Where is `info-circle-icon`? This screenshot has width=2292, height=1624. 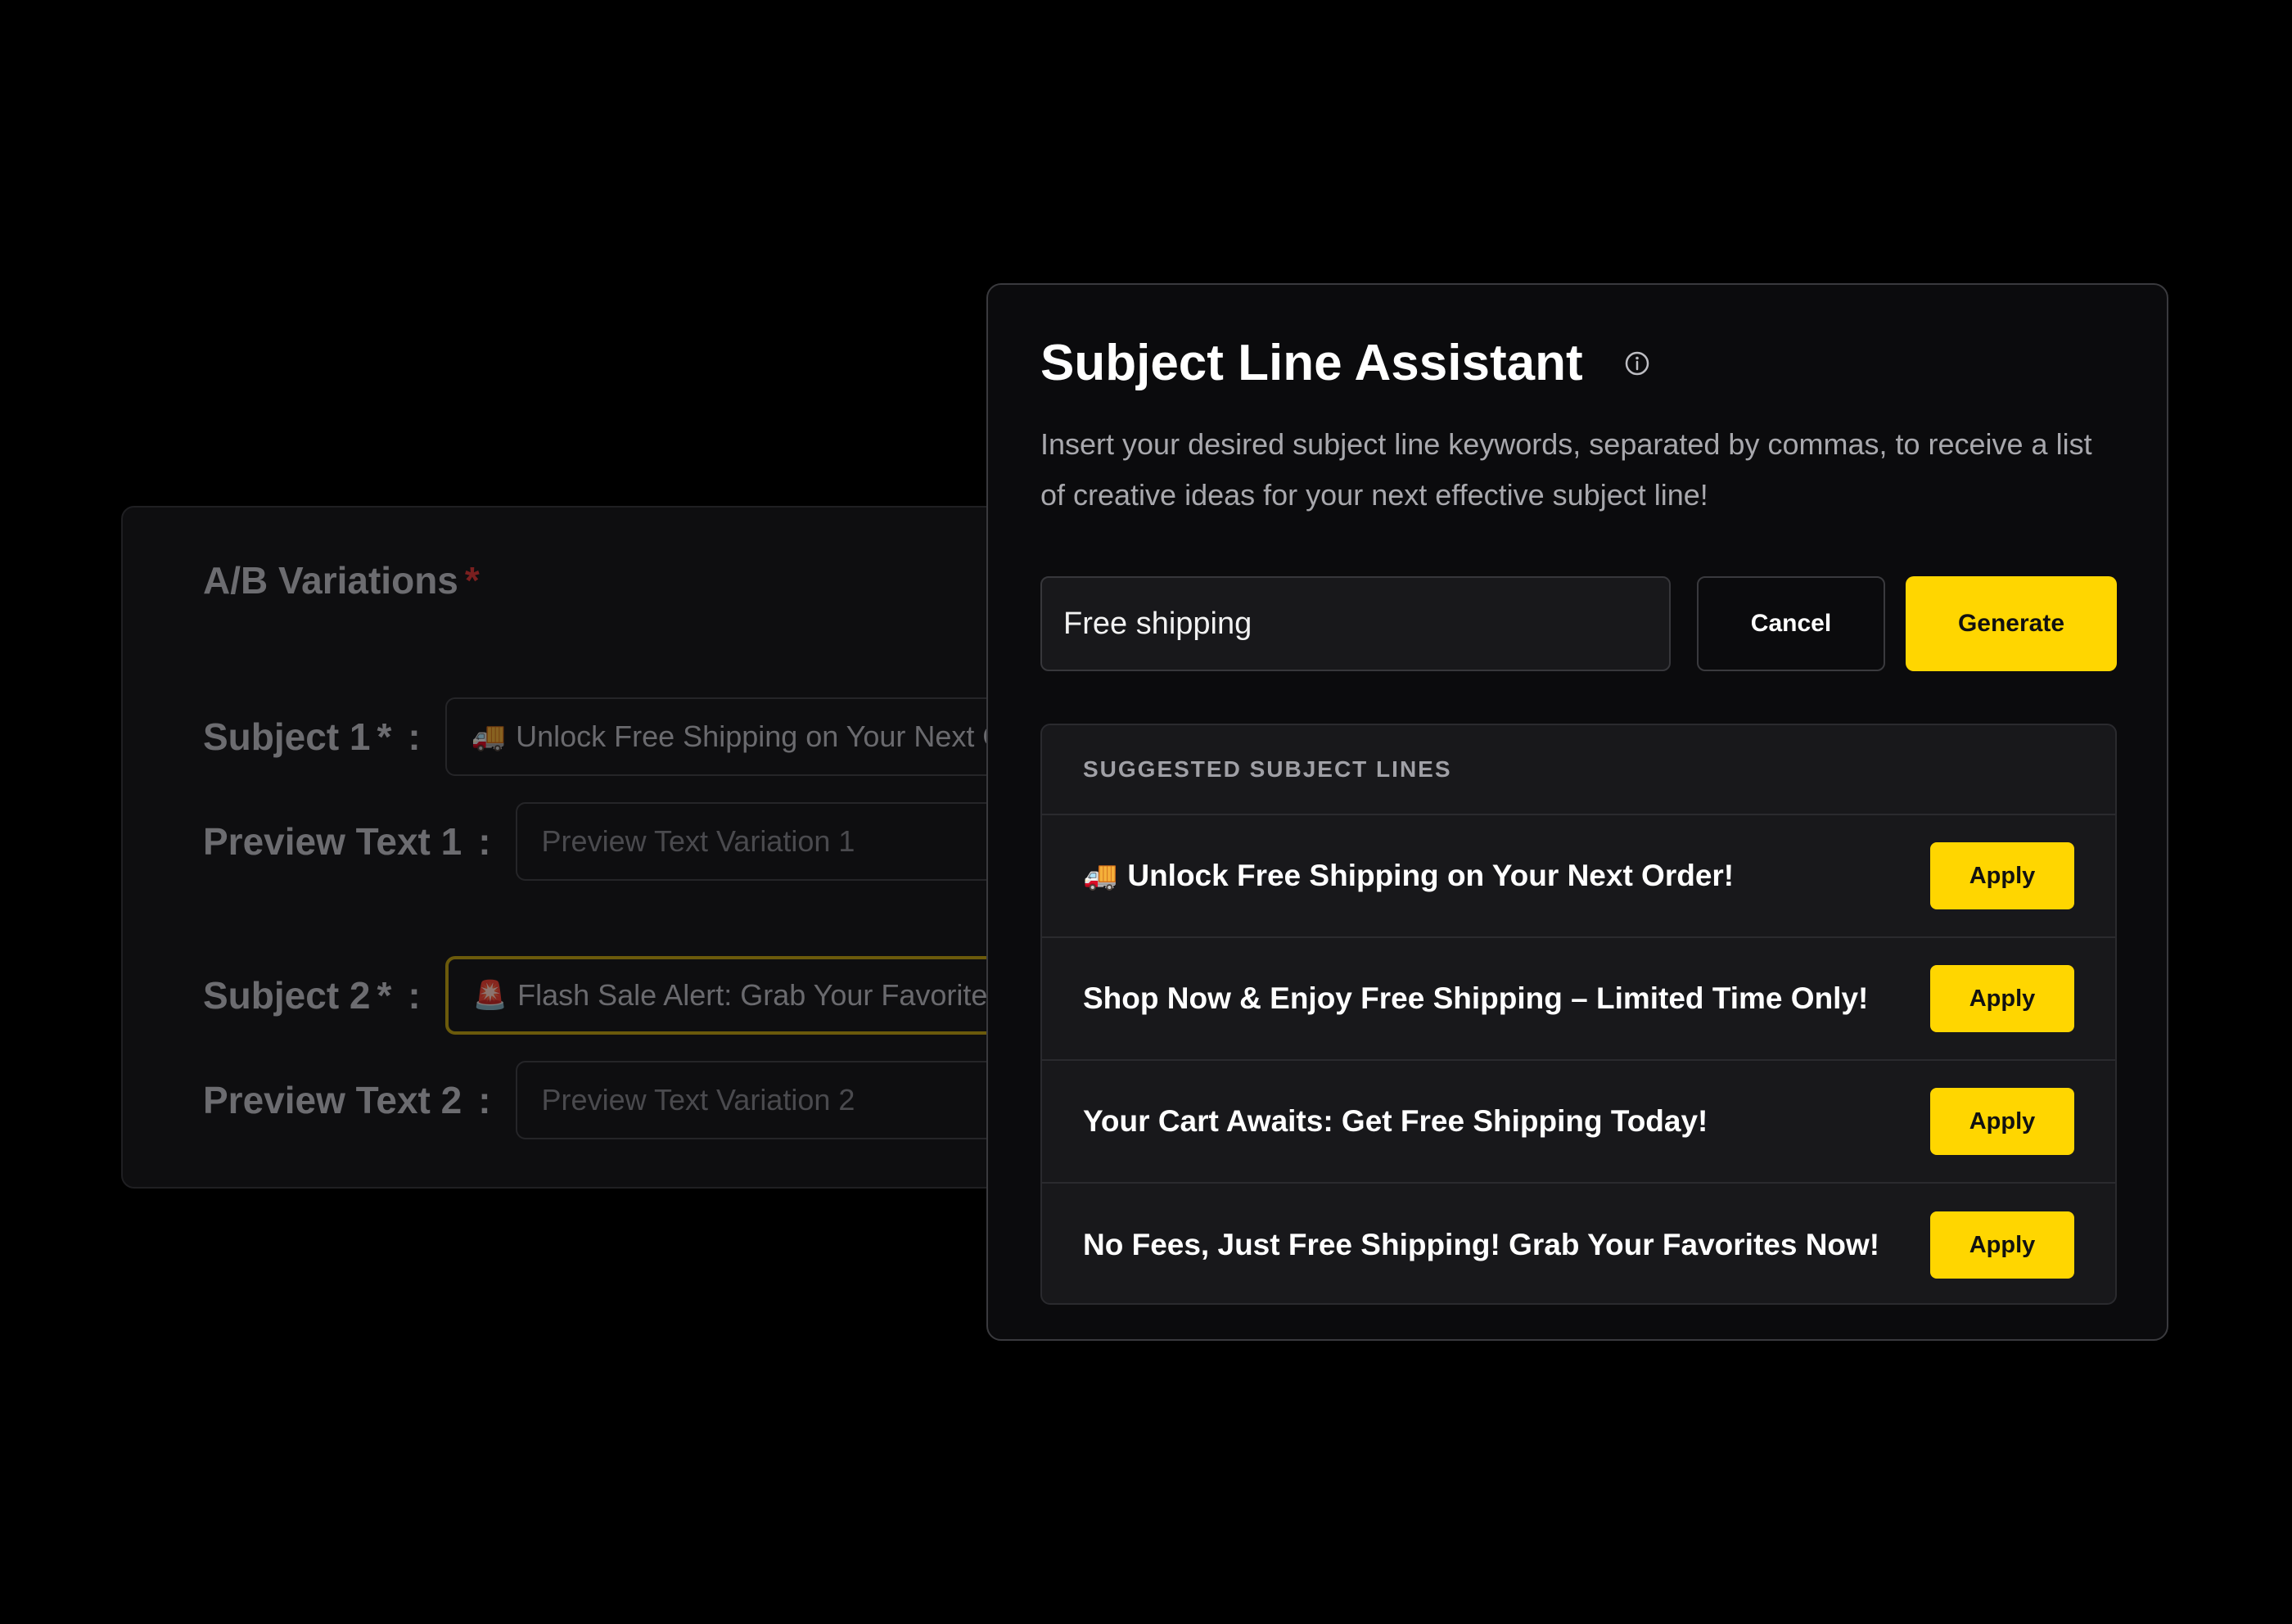
info-circle-icon is located at coordinates (1637, 363).